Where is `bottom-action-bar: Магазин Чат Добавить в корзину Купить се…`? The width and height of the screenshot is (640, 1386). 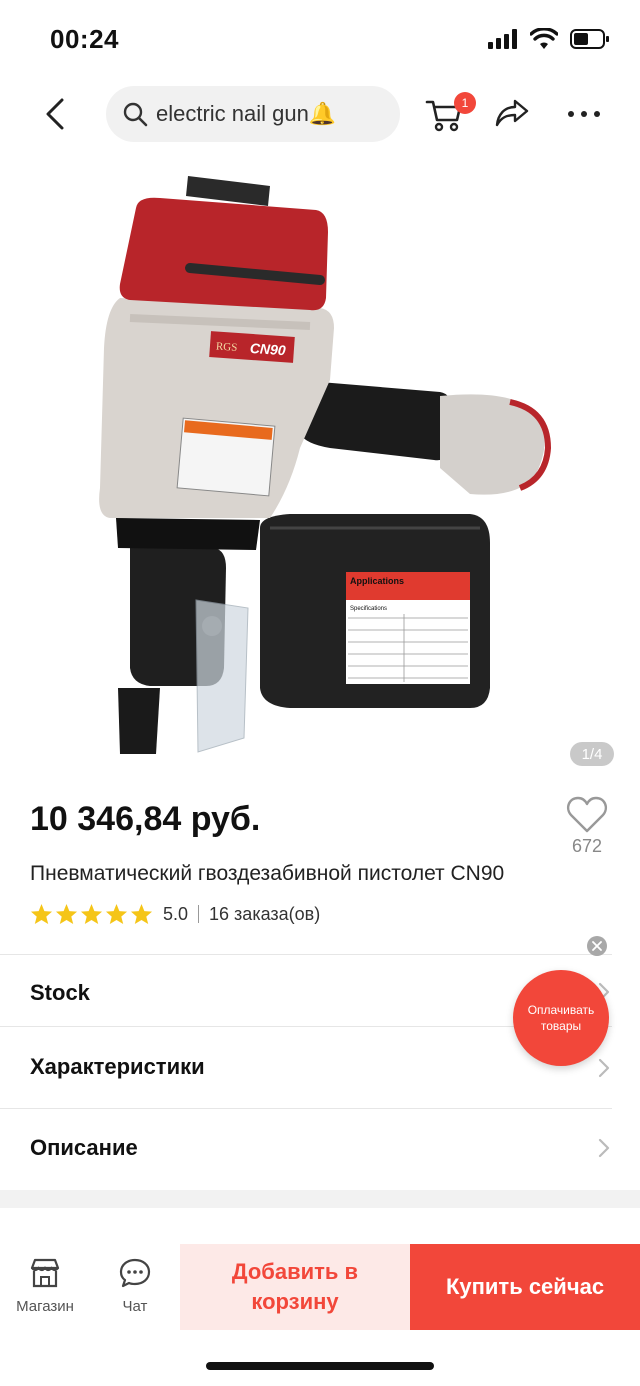 bottom-action-bar: Магазин Чат Добавить в корзину Купить се… is located at coordinates (320, 1287).